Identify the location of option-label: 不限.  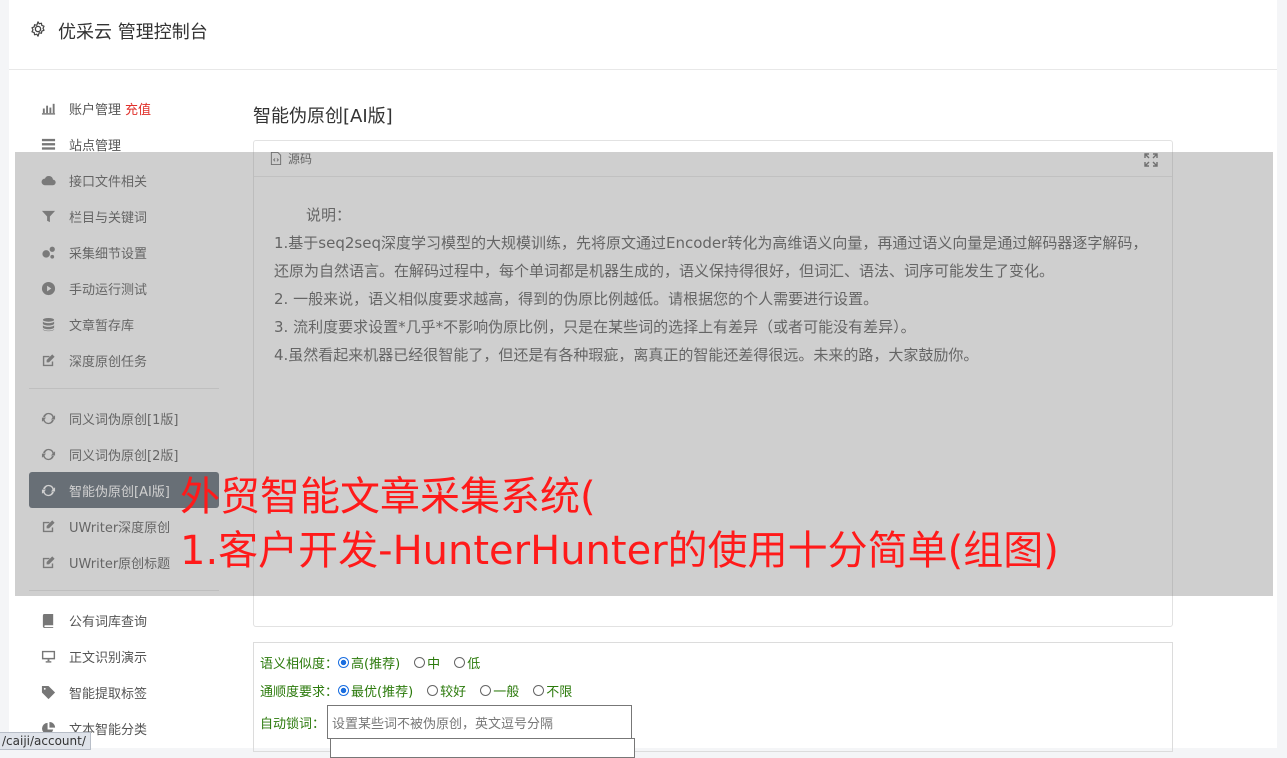
(559, 692).